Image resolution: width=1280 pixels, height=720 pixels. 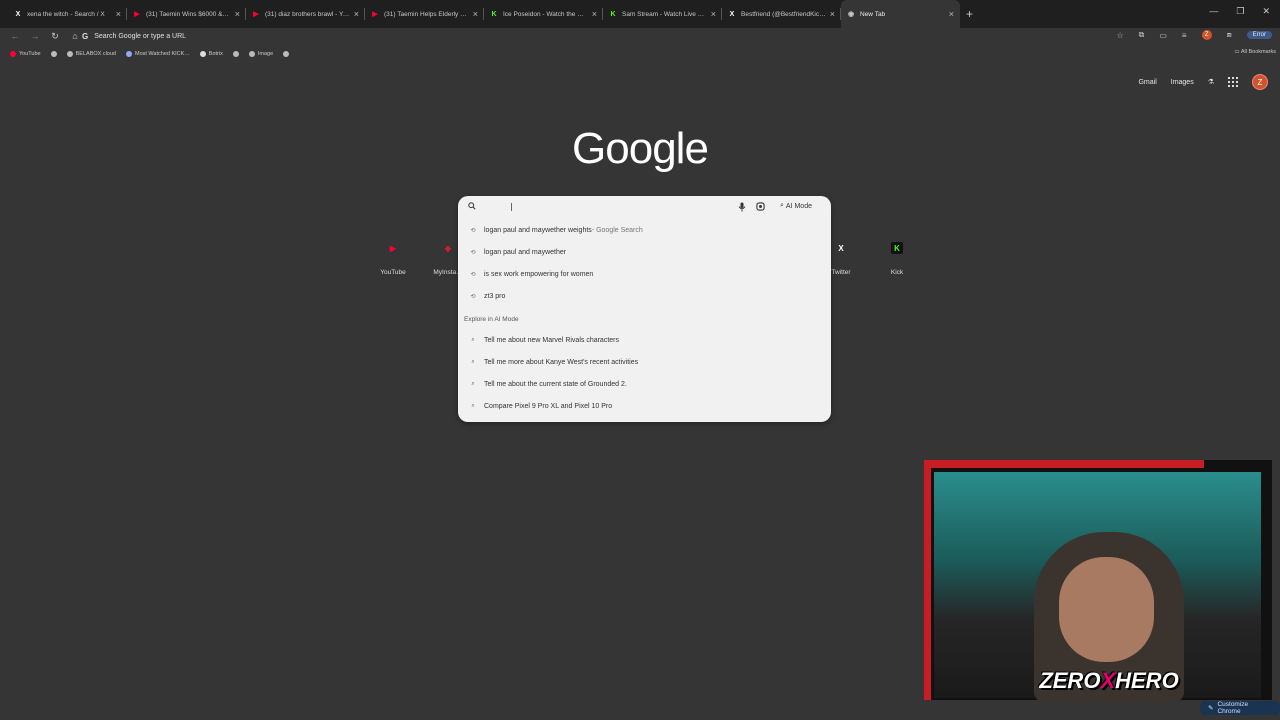 I want to click on history-suggestion: ⟲ is sex work empowering for women, so click(x=531, y=274).